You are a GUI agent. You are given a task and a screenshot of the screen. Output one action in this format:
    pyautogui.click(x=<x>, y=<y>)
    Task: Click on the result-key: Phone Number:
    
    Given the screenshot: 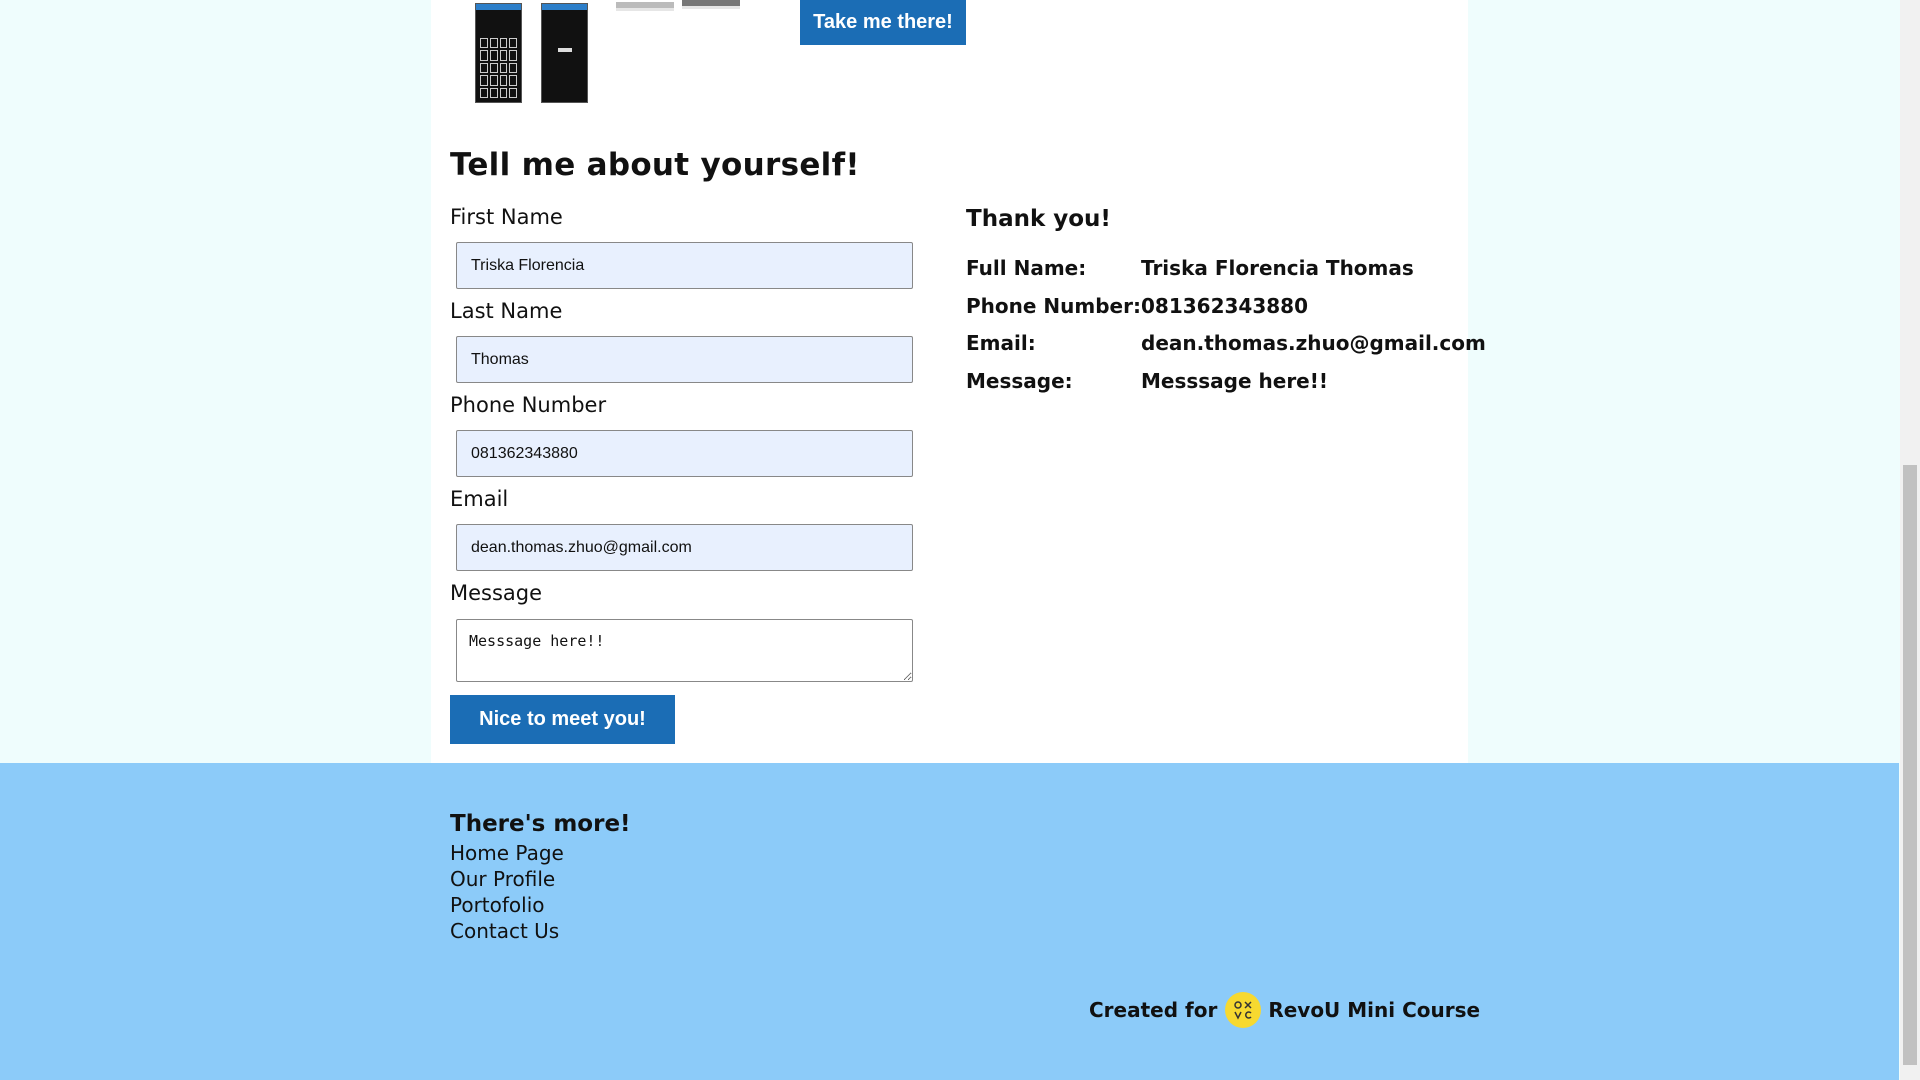 What is the action you would take?
    pyautogui.click(x=1053, y=306)
    